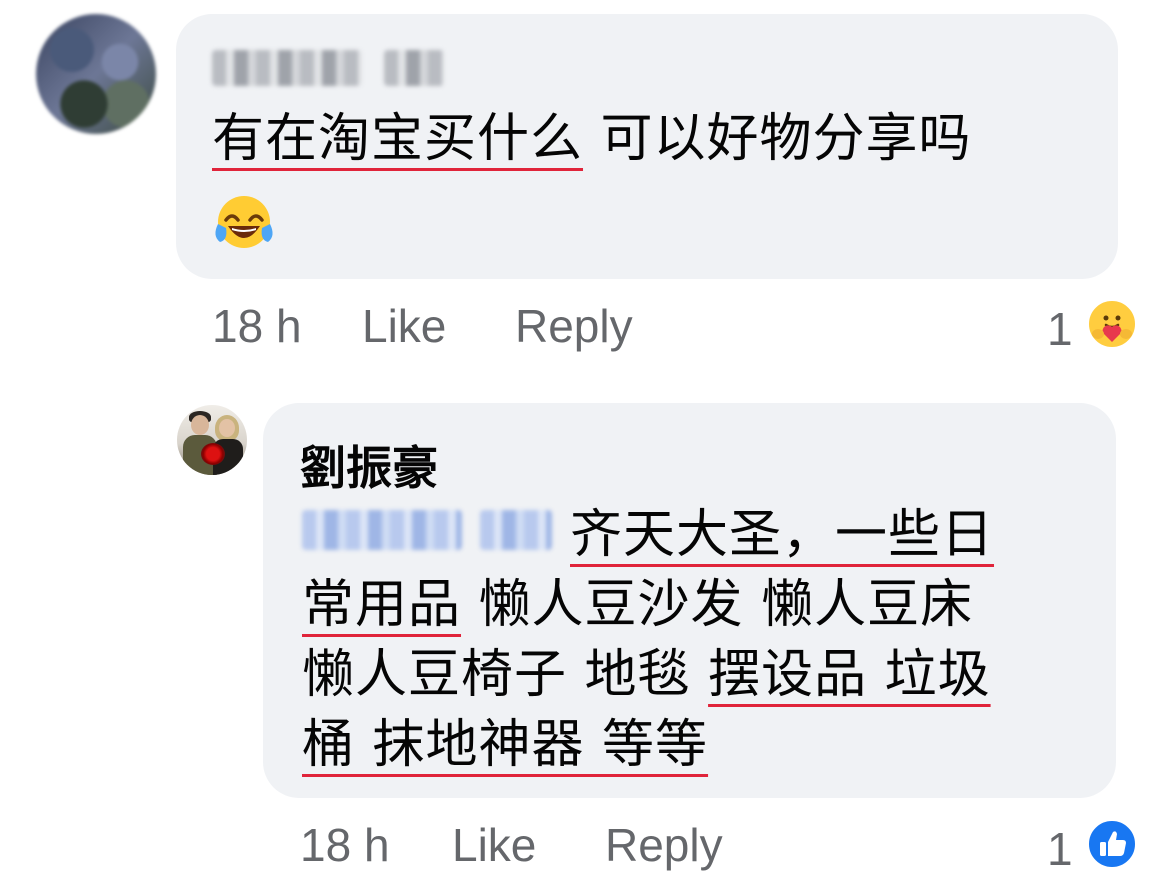 This screenshot has height=887, width=1170. What do you see at coordinates (369, 465) in the screenshot?
I see `reply-author-name: 劉振豪` at bounding box center [369, 465].